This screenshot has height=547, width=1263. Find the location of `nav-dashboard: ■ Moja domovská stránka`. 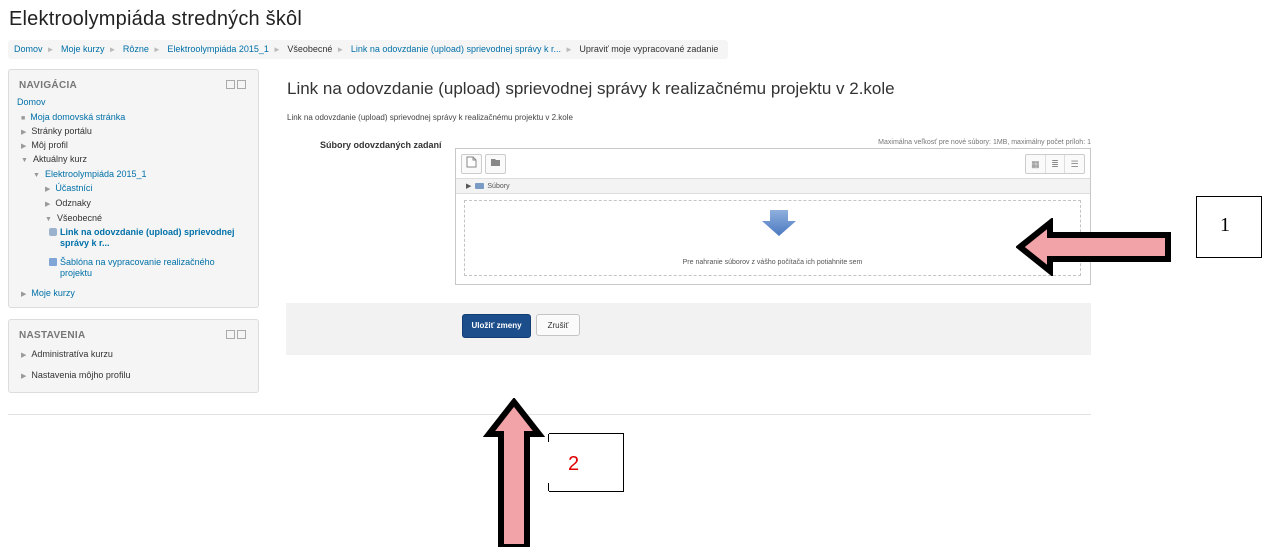

nav-dashboard: ■ Moja domovská stránka is located at coordinates (73, 118).